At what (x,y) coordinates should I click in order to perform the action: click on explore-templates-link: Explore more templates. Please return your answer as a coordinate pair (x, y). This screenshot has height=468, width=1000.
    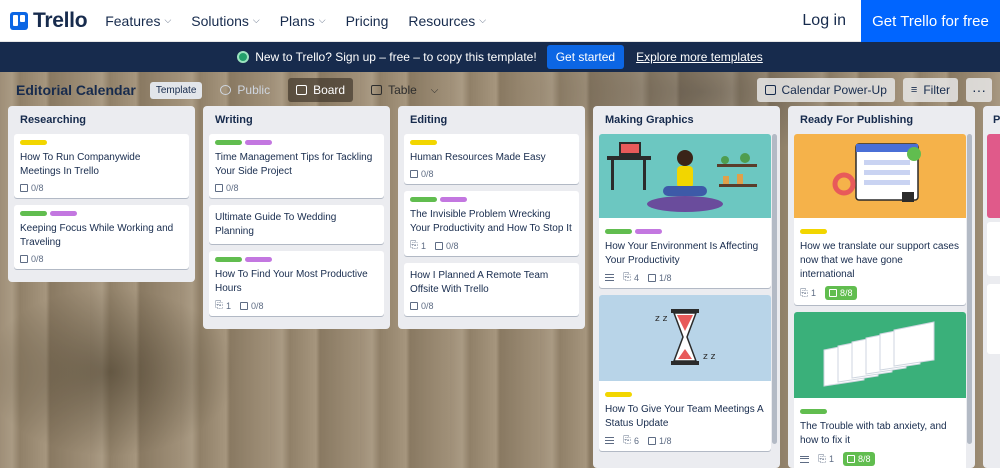
    Looking at the image, I should click on (699, 57).